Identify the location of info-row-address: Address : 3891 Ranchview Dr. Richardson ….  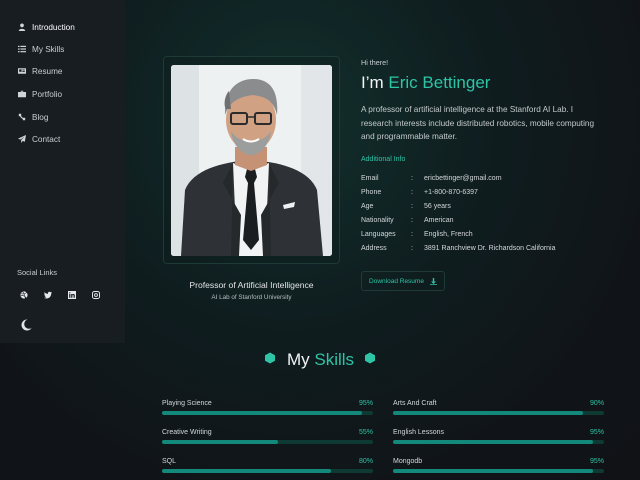
(458, 250).